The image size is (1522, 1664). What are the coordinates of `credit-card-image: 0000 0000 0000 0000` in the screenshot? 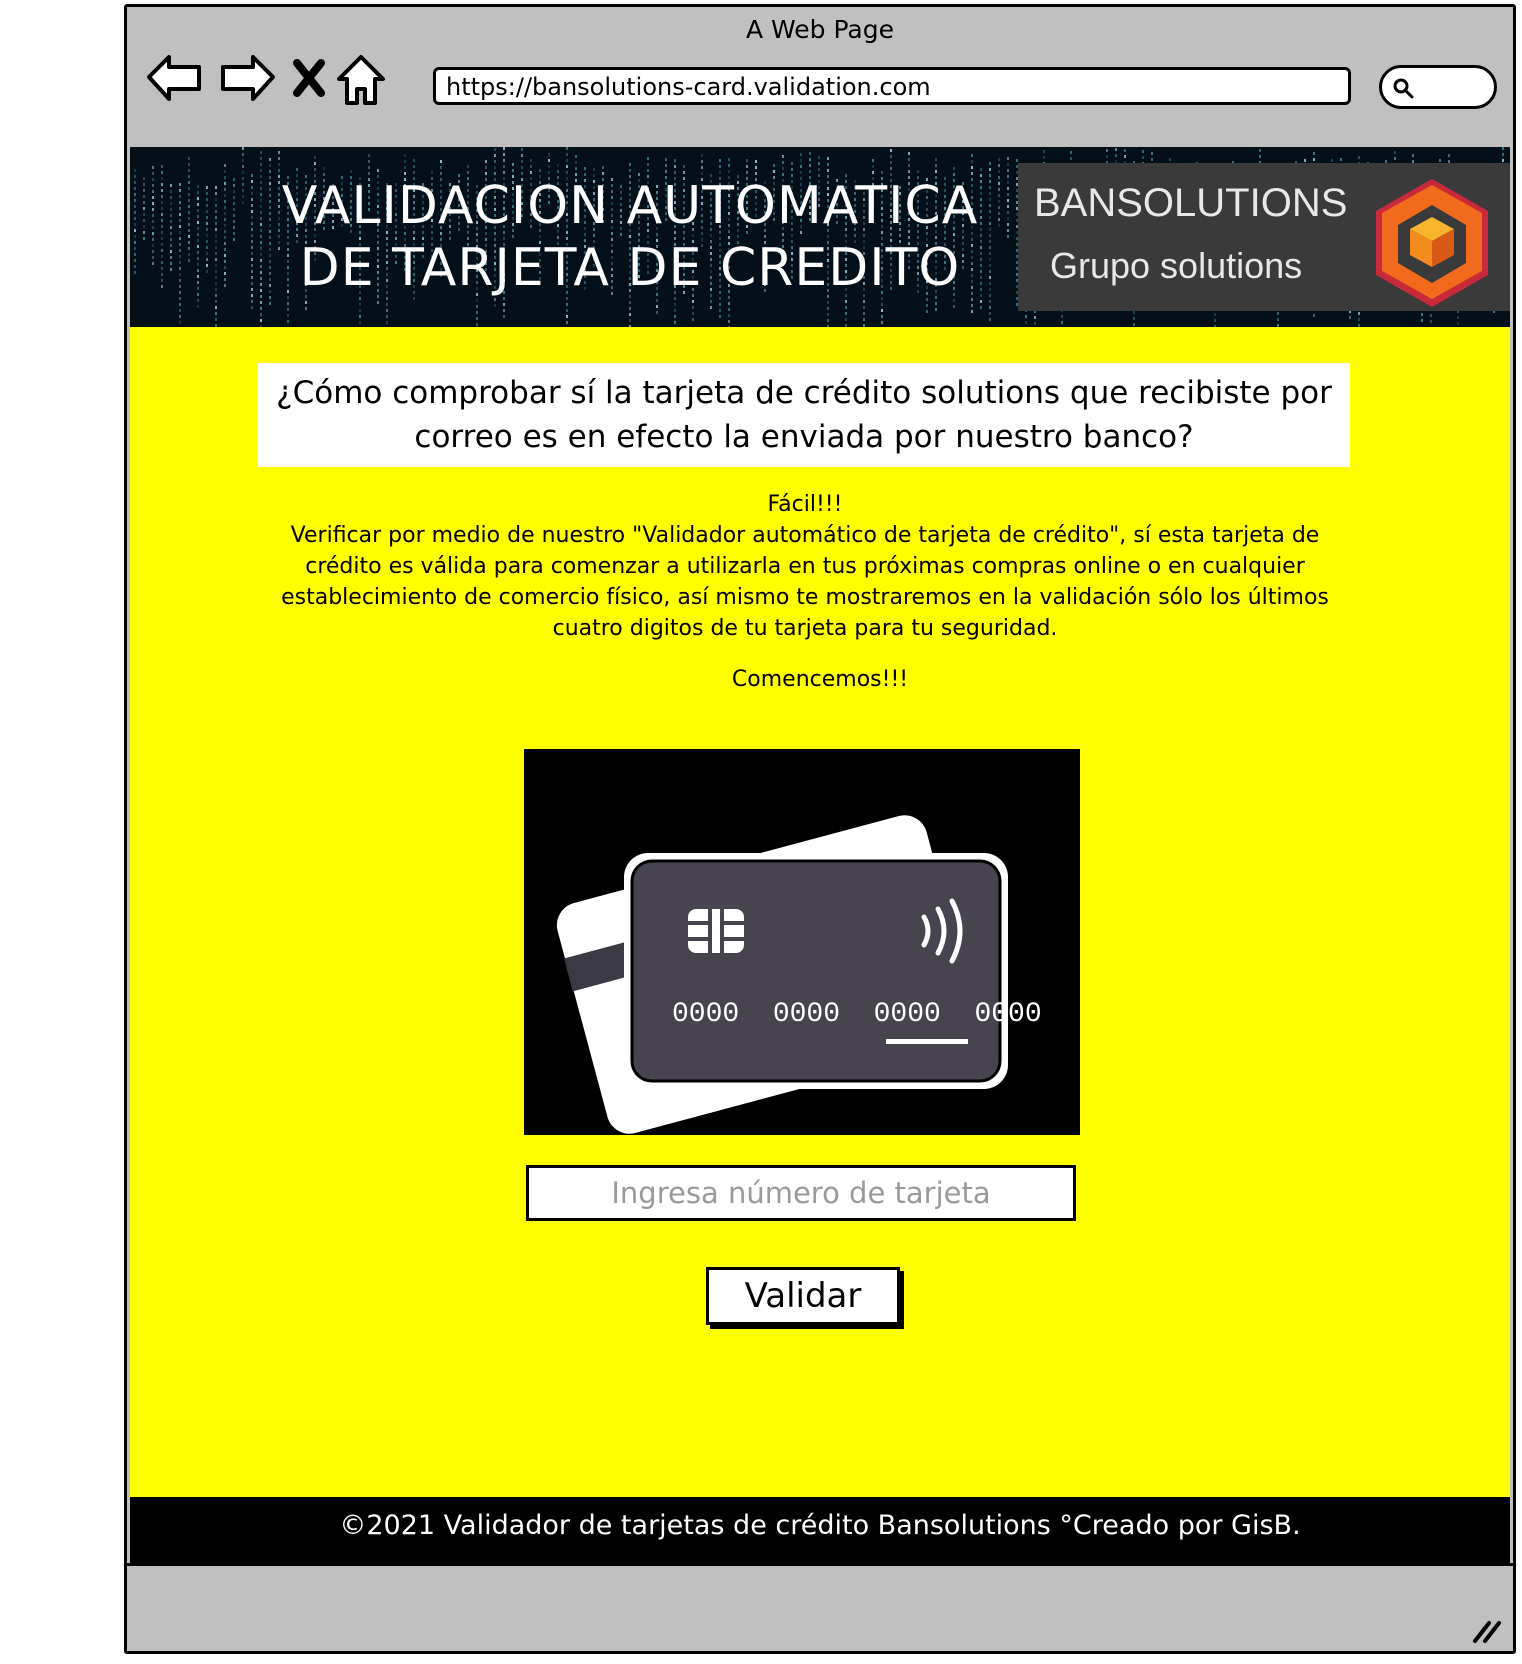 It's located at (802, 943).